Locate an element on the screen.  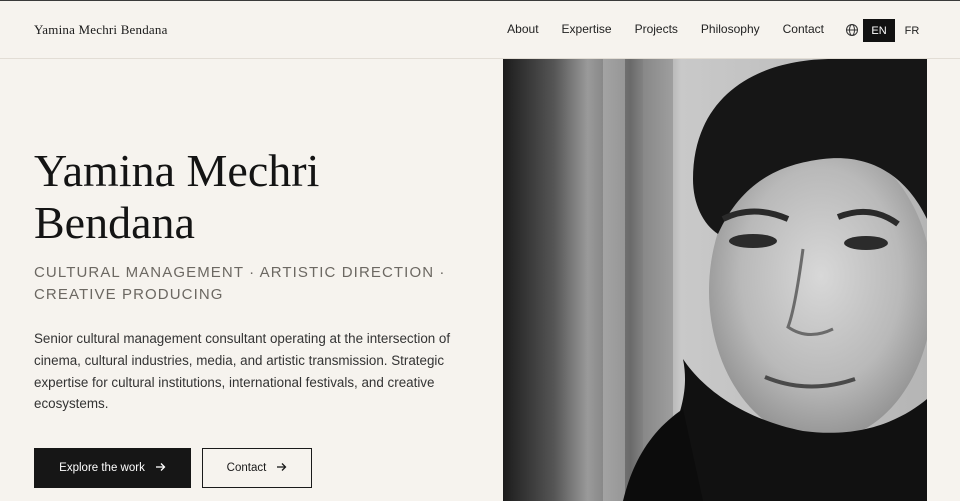
hero-title: Yamina Mechri Bendana is located at coordinates (254, 197).